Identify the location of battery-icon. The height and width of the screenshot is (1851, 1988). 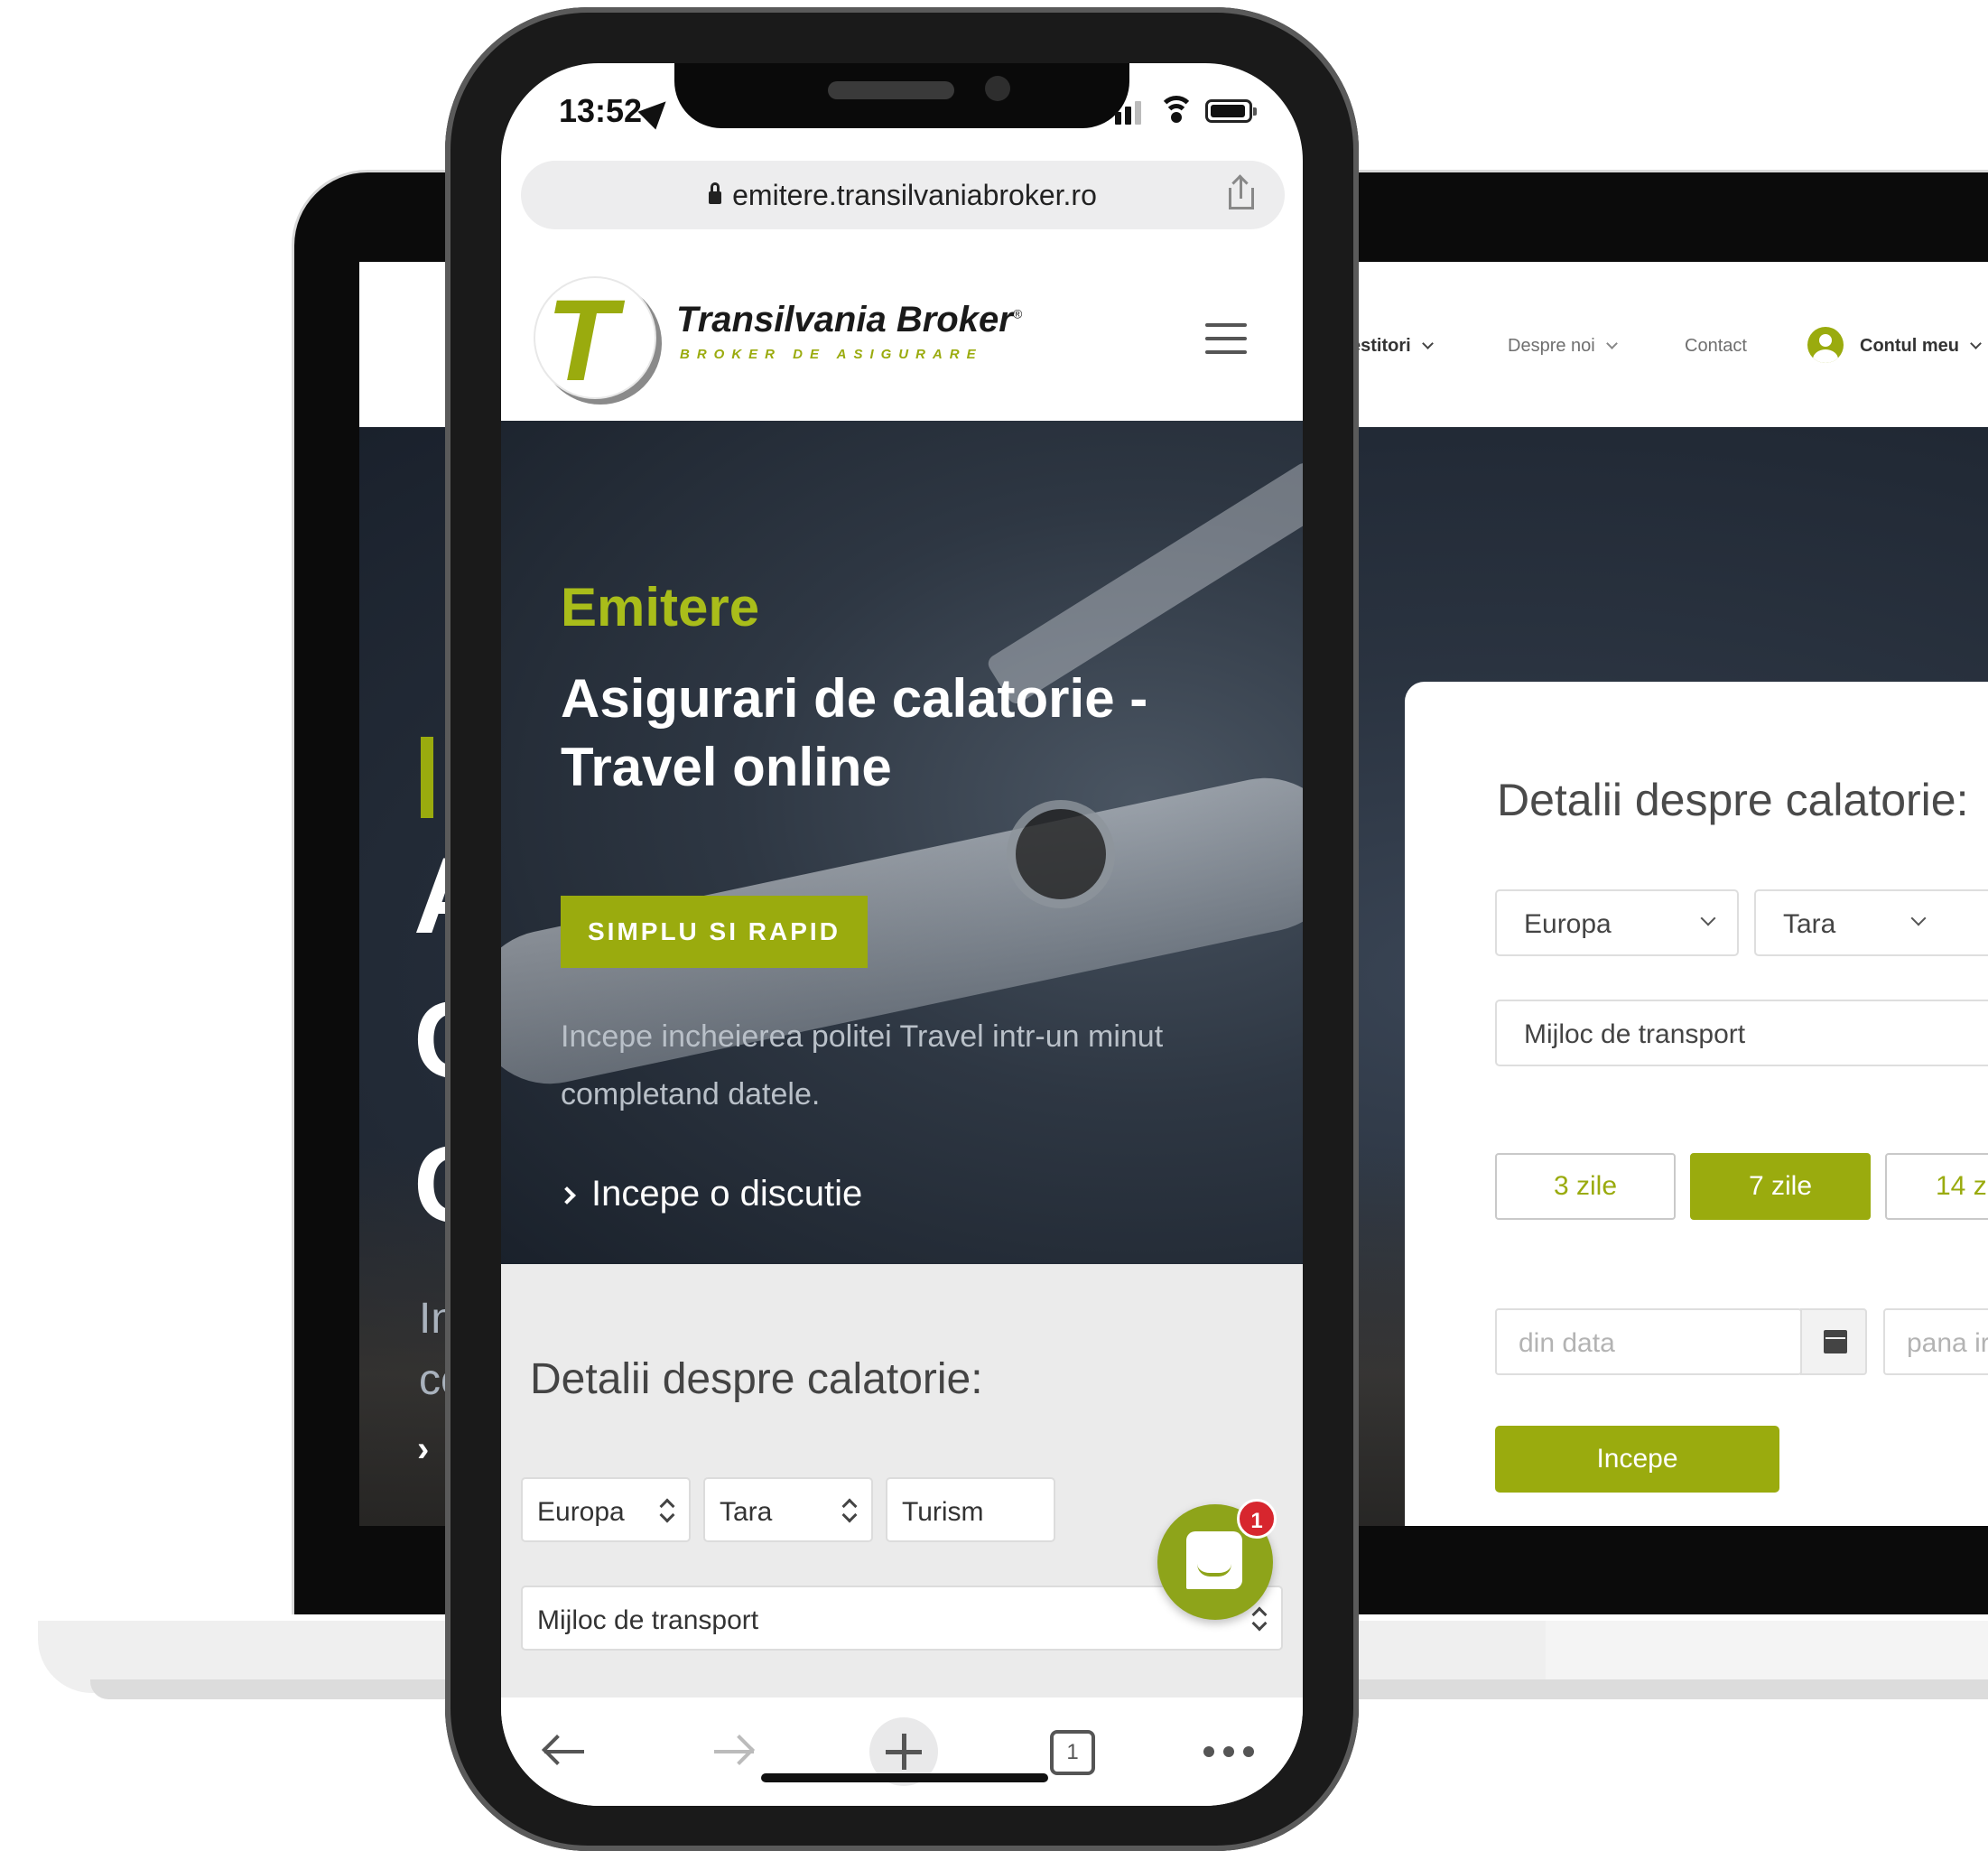
(1231, 111).